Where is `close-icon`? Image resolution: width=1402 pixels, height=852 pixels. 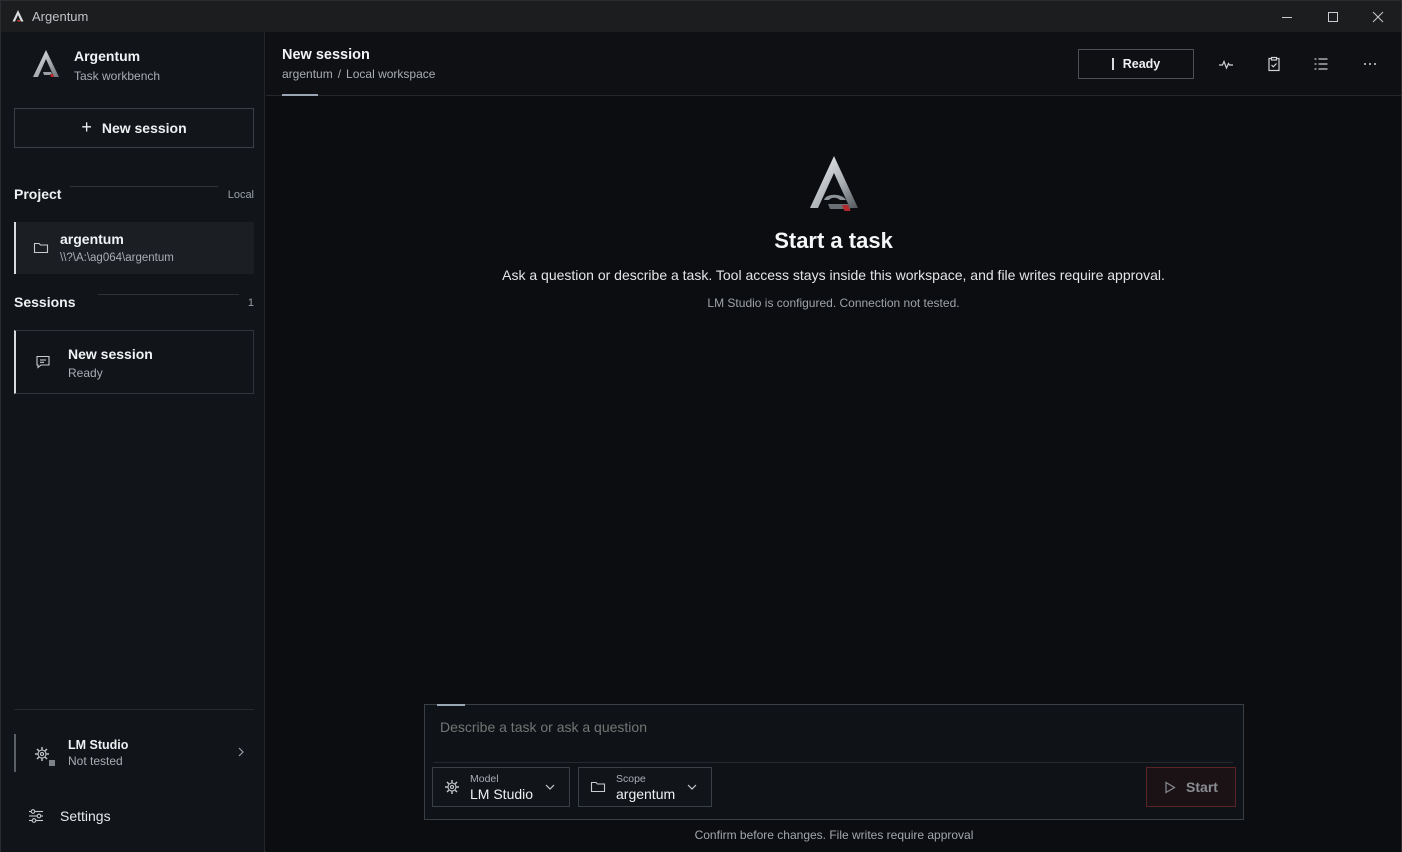
close-icon is located at coordinates (1378, 16).